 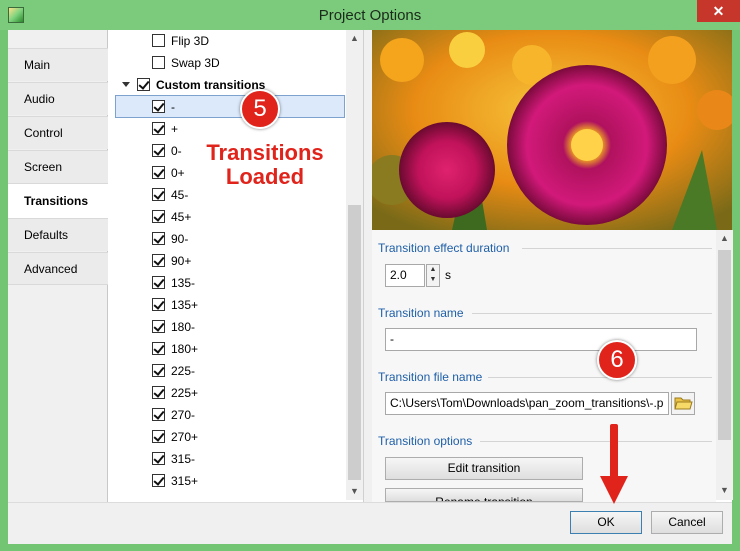 What do you see at coordinates (185, 305) in the screenshot?
I see `tree-item-label: 135+` at bounding box center [185, 305].